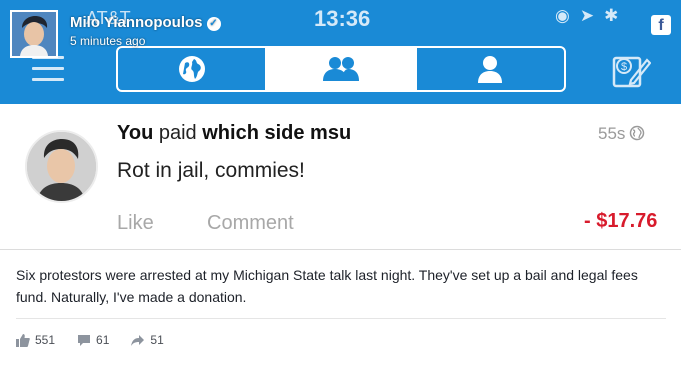 The height and width of the screenshot is (384, 681). I want to click on transaction-note: Rot in jail, commies!, so click(211, 170).